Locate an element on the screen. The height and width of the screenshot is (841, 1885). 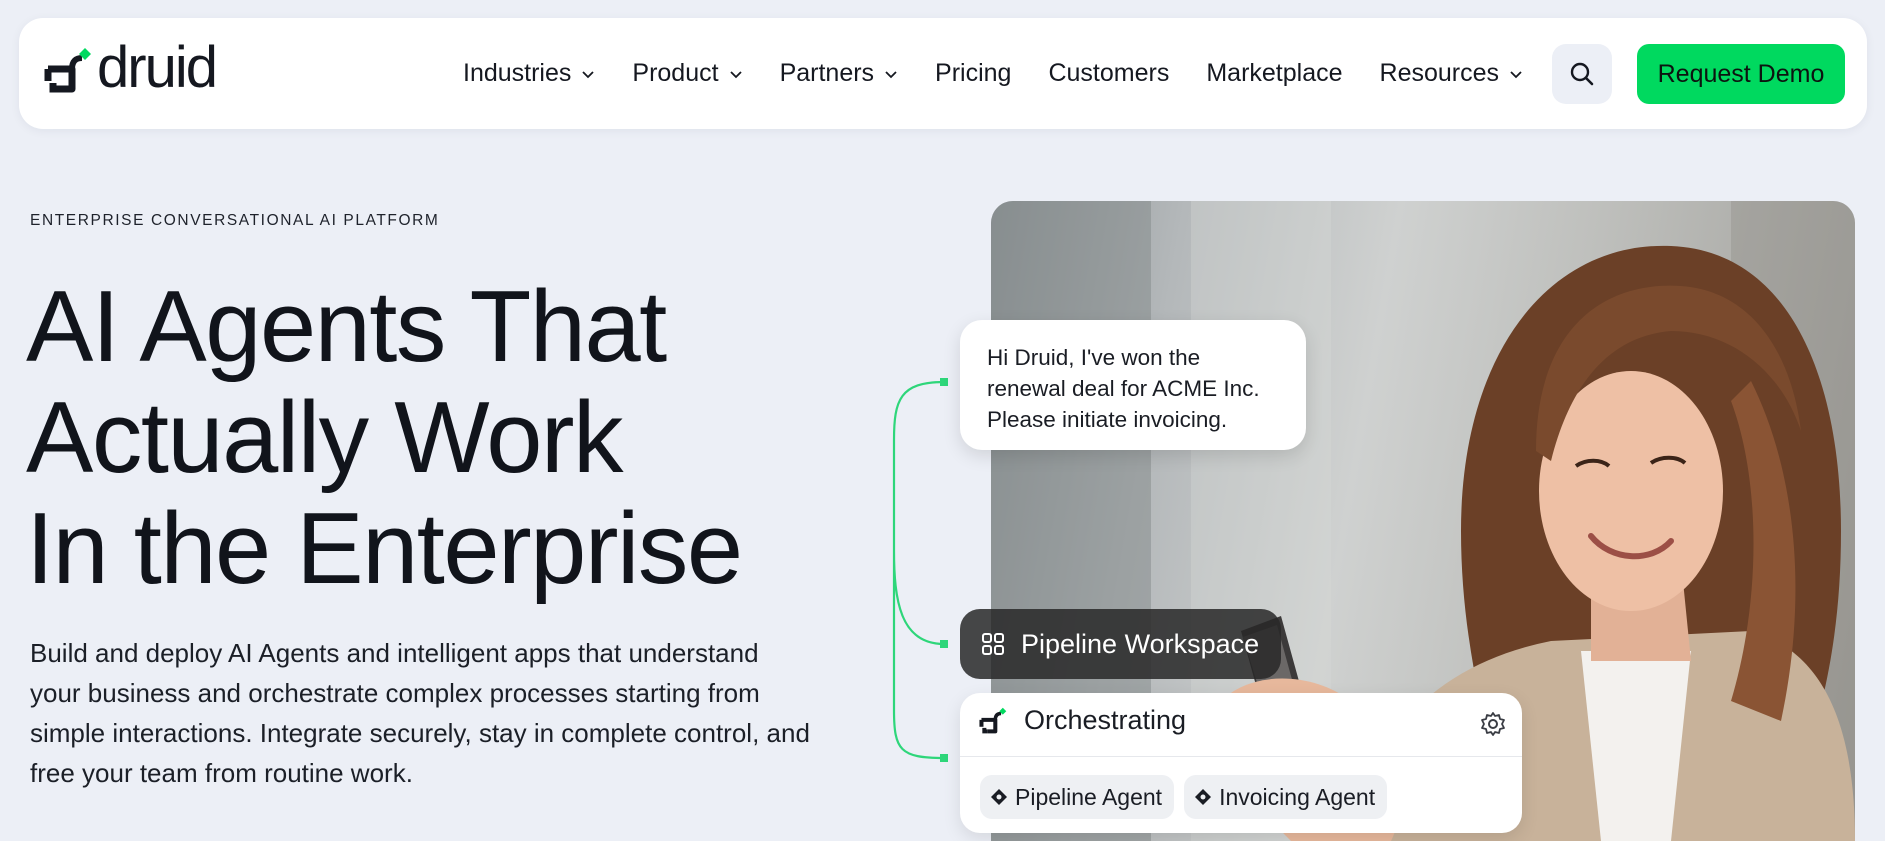
nav-item-industries: Industries is located at coordinates (529, 73).